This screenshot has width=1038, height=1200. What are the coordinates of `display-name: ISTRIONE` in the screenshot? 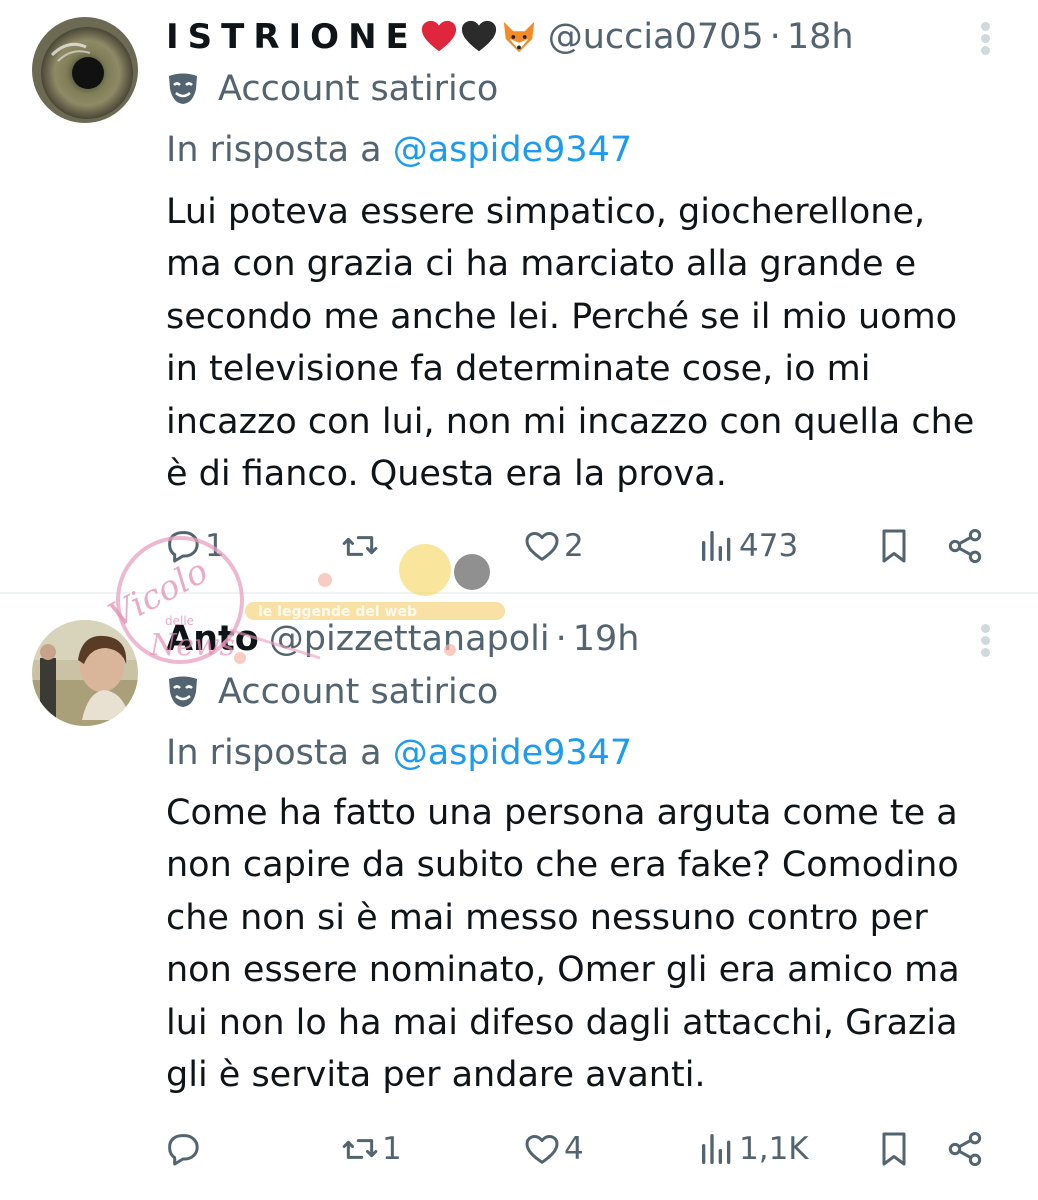 It's located at (292, 37).